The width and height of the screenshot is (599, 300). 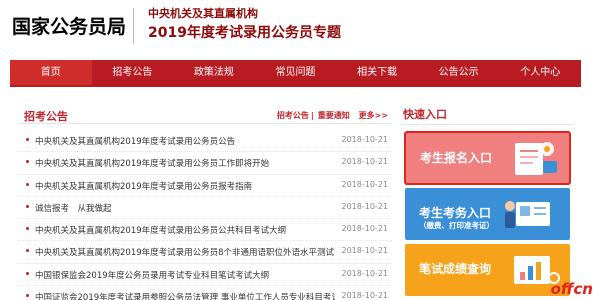 What do you see at coordinates (456, 158) in the screenshot?
I see `register-entry-label: 考生报名入口` at bounding box center [456, 158].